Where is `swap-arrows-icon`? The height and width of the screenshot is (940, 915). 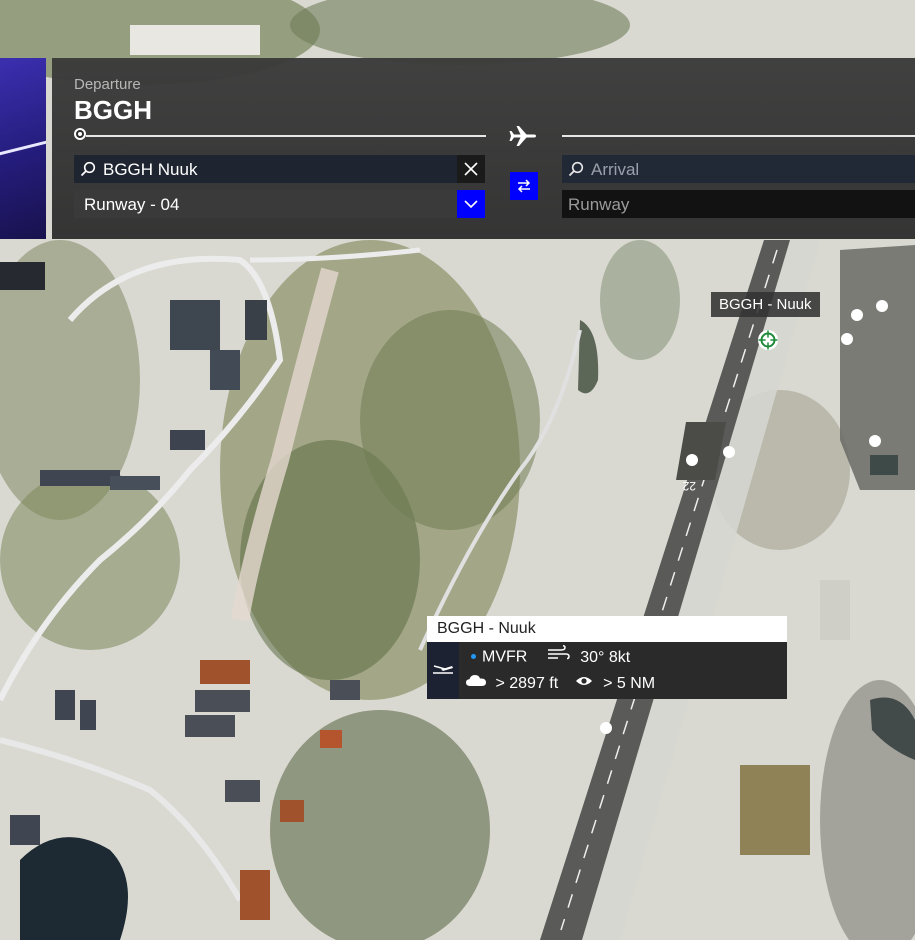 swap-arrows-icon is located at coordinates (524, 186).